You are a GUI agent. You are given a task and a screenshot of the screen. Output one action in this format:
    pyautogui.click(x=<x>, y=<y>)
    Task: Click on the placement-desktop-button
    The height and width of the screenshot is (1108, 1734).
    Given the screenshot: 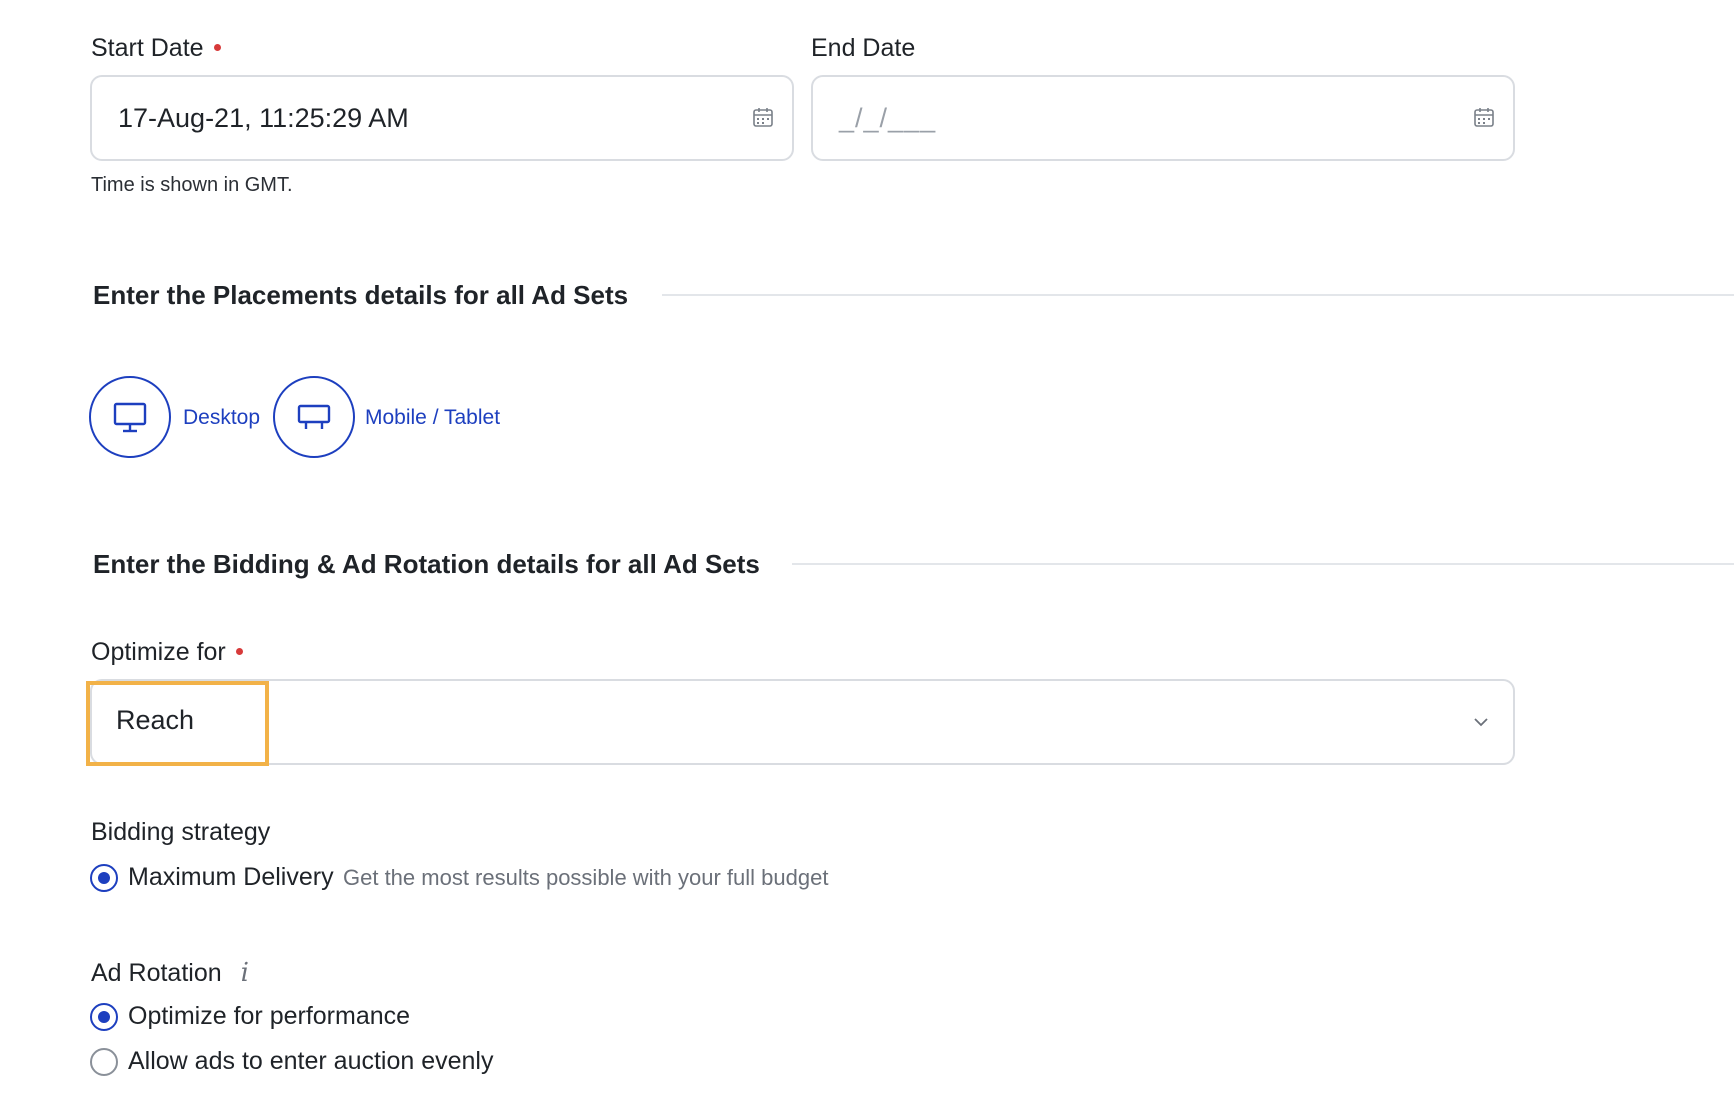 What is the action you would take?
    pyautogui.click(x=130, y=417)
    